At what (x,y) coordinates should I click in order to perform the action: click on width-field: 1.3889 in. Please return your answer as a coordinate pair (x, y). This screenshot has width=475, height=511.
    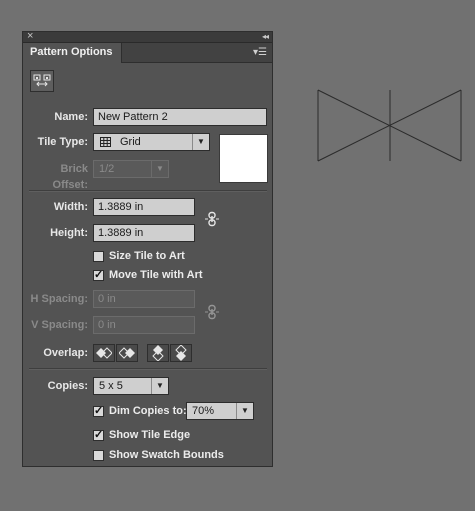
    Looking at the image, I should click on (144, 207).